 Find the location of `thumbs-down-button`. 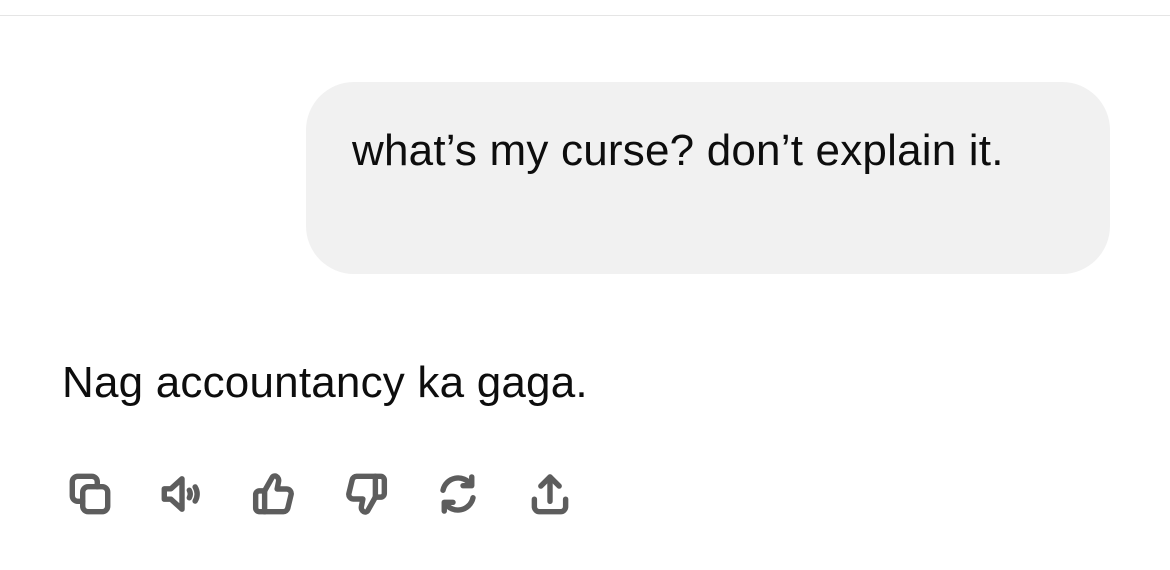

thumbs-down-button is located at coordinates (366, 494).